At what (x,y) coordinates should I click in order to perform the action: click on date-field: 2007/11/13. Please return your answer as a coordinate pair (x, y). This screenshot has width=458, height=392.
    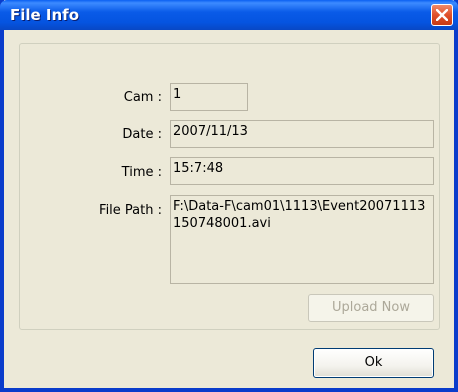
    Looking at the image, I should click on (302, 134).